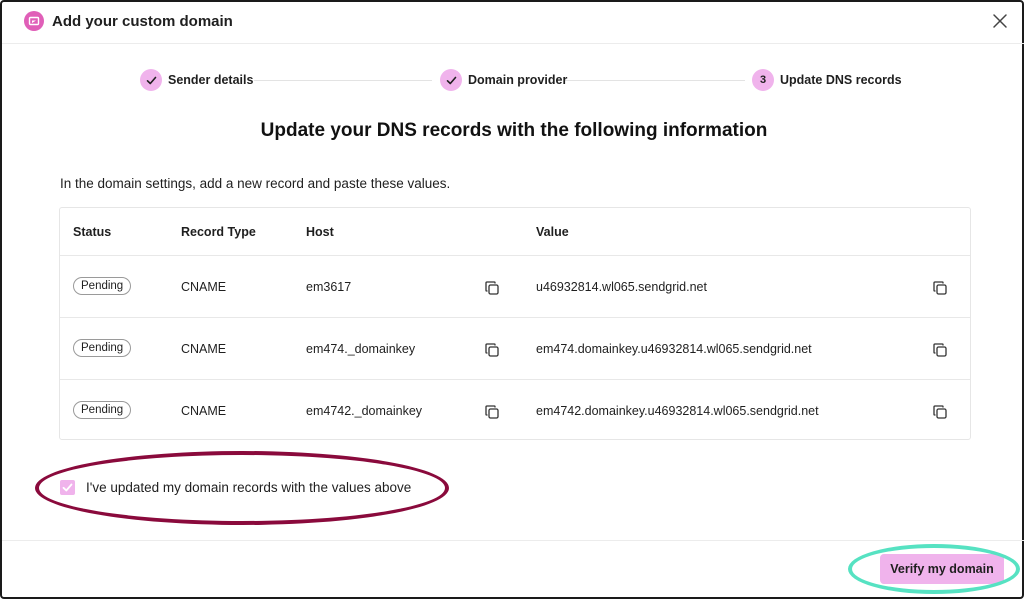  What do you see at coordinates (364, 411) in the screenshot?
I see `record-host: em4742._domainkey` at bounding box center [364, 411].